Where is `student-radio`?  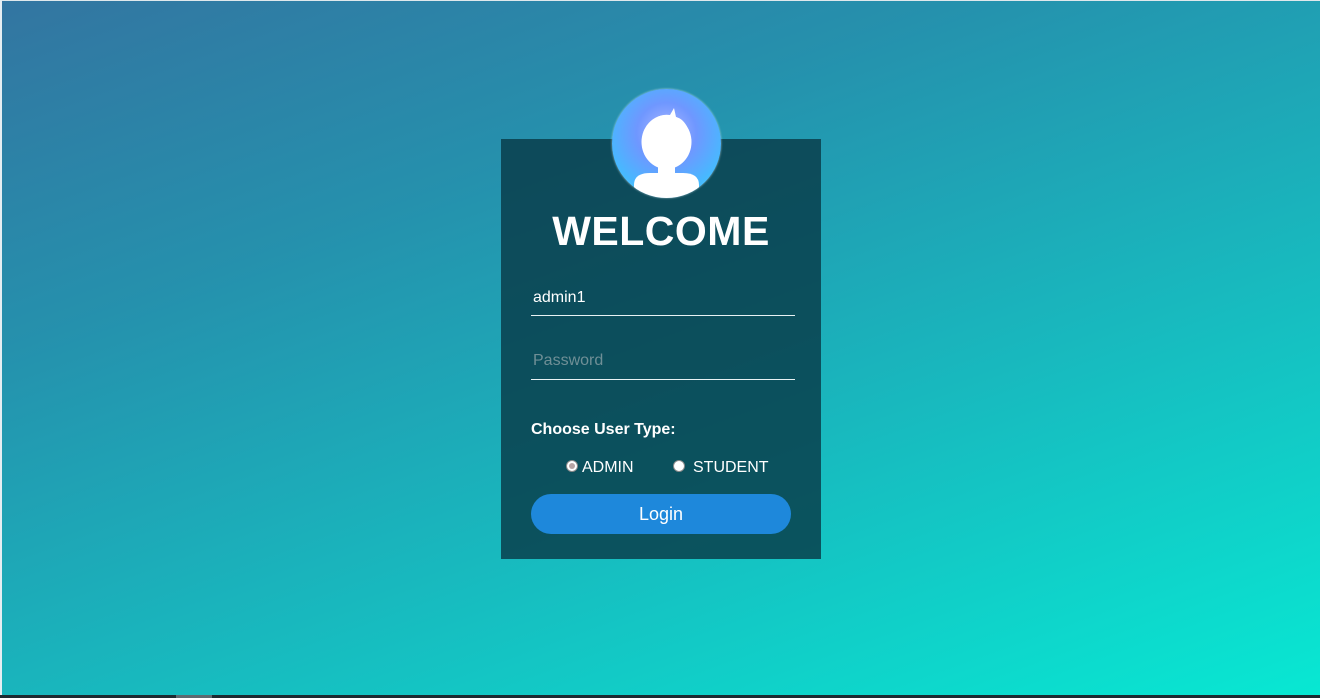 student-radio is located at coordinates (679, 466).